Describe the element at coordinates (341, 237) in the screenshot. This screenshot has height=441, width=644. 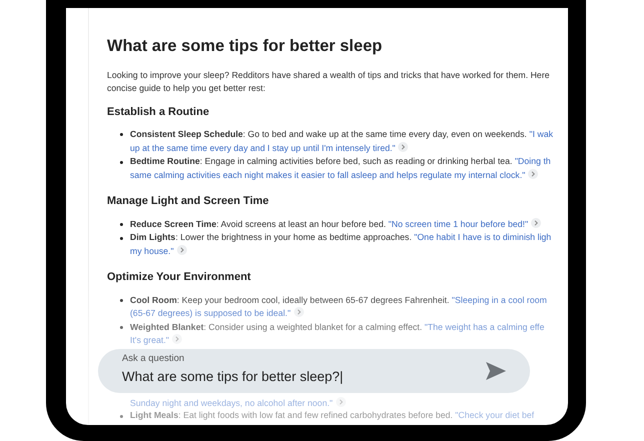
I see `tip-text: Dim Lights: Lower the brightness in your home as bedtime approaches. "One habit I have is to diminish ligh` at that location.